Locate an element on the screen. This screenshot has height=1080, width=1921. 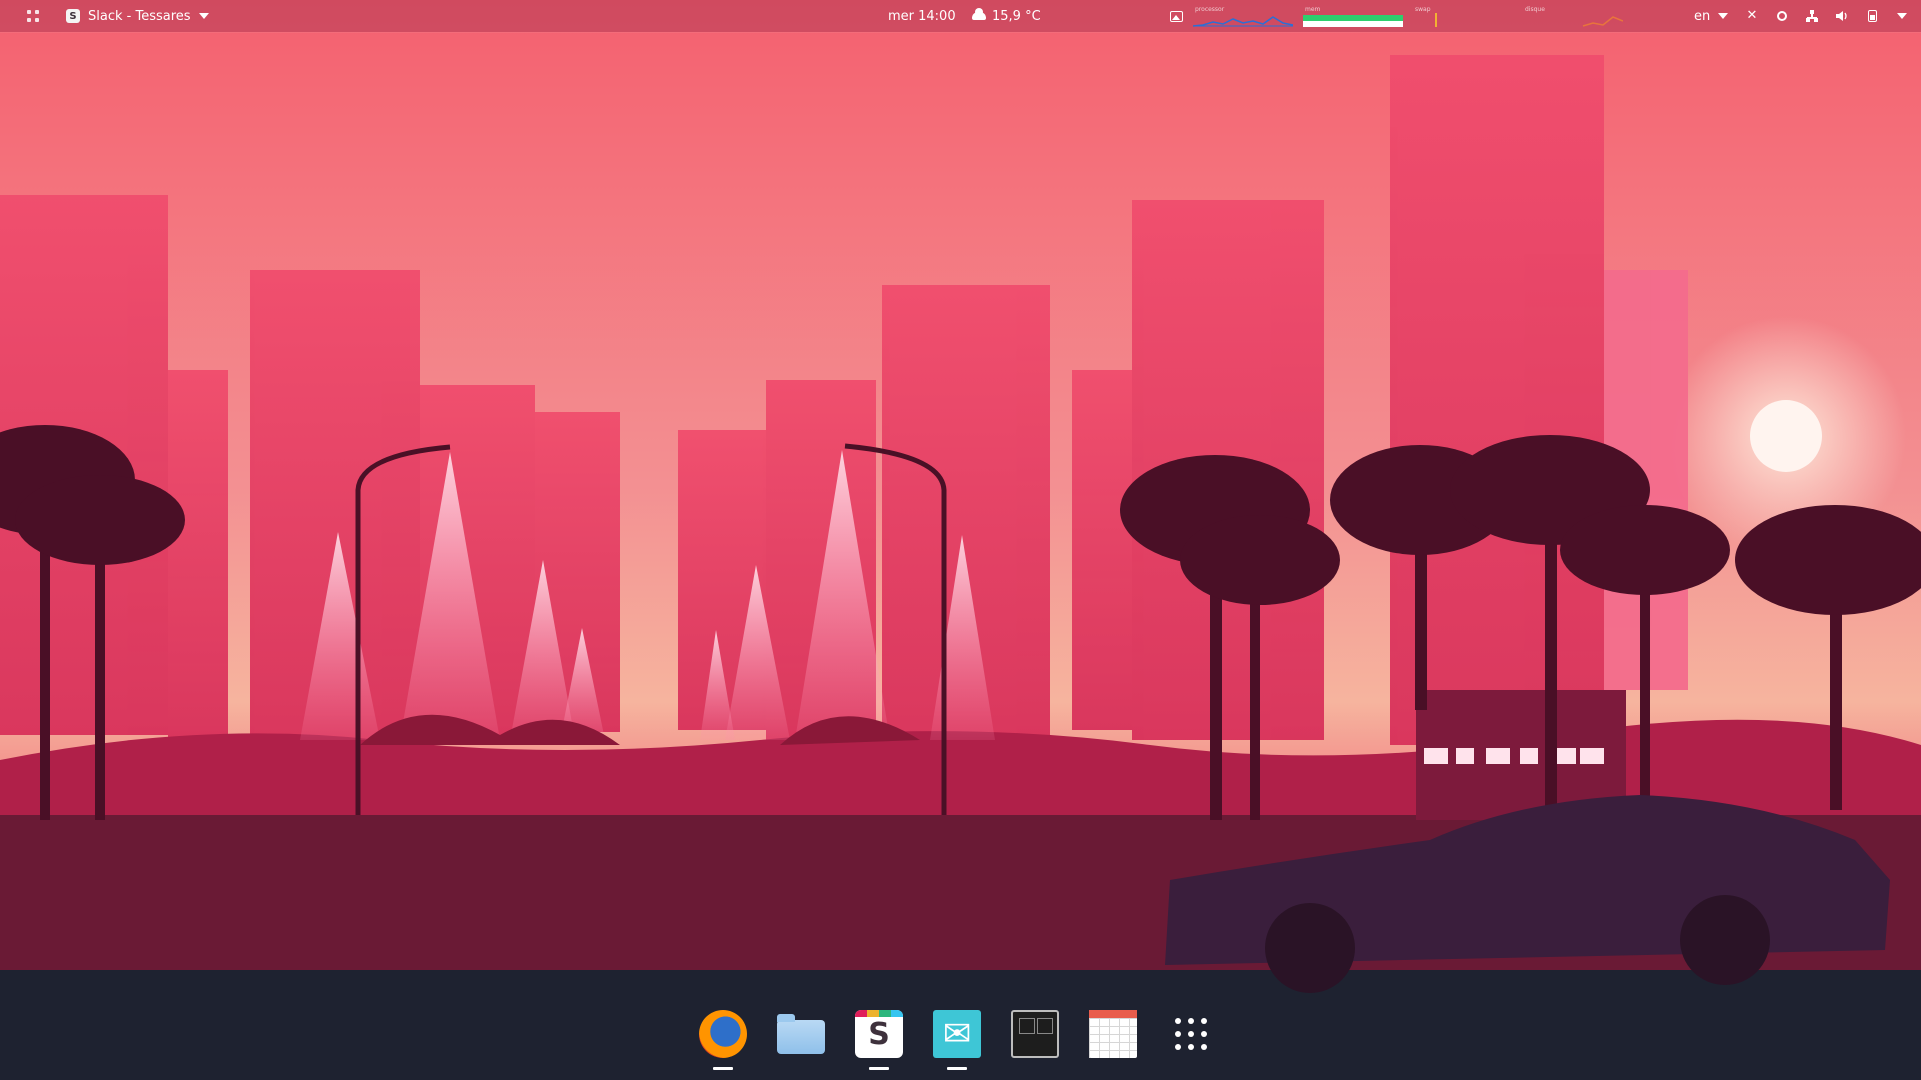
dropdown-icon is located at coordinates (1902, 16).